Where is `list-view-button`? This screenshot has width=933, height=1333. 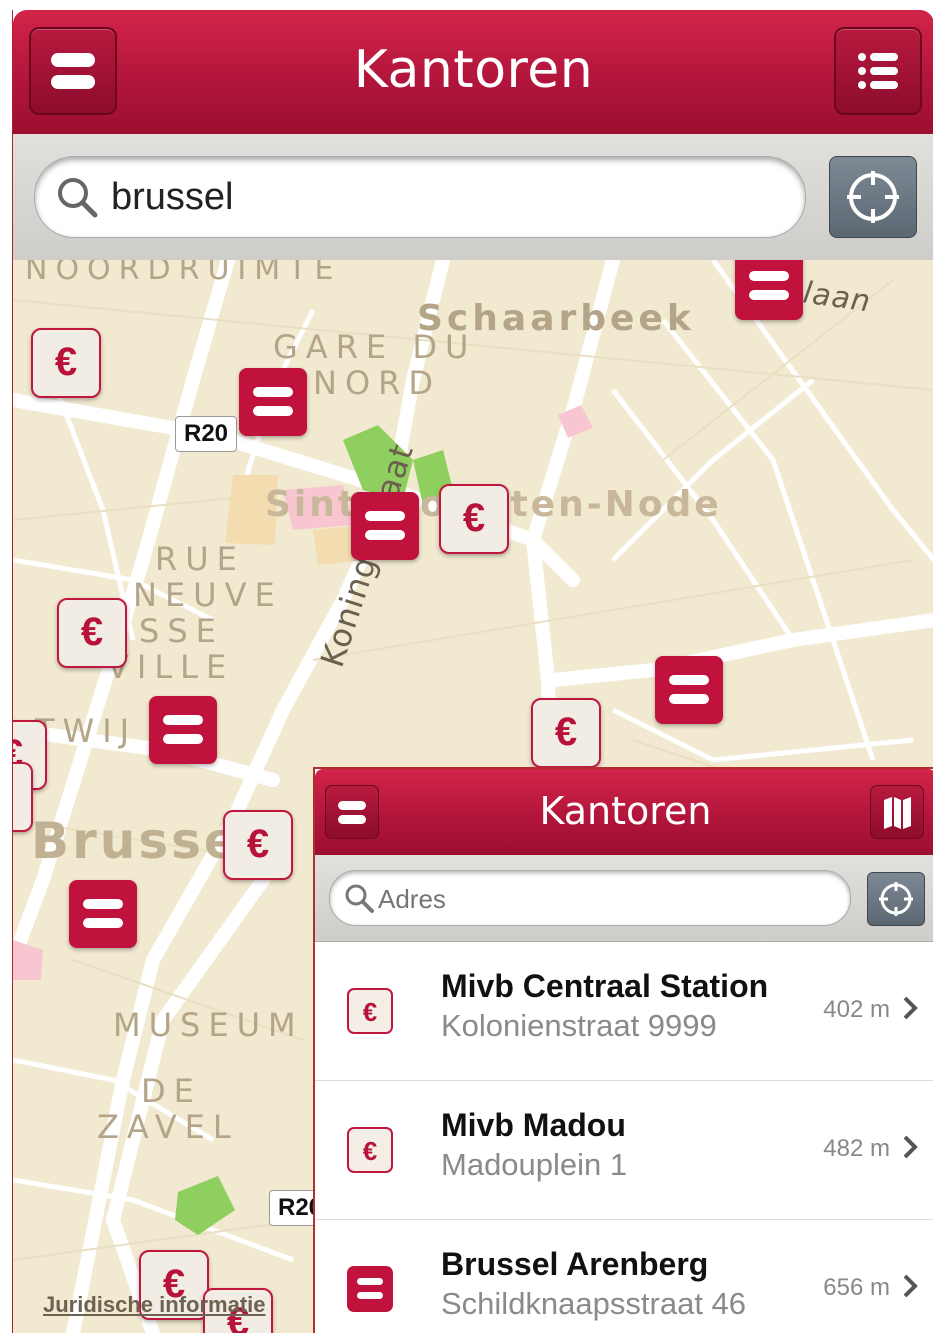
list-view-button is located at coordinates (878, 71).